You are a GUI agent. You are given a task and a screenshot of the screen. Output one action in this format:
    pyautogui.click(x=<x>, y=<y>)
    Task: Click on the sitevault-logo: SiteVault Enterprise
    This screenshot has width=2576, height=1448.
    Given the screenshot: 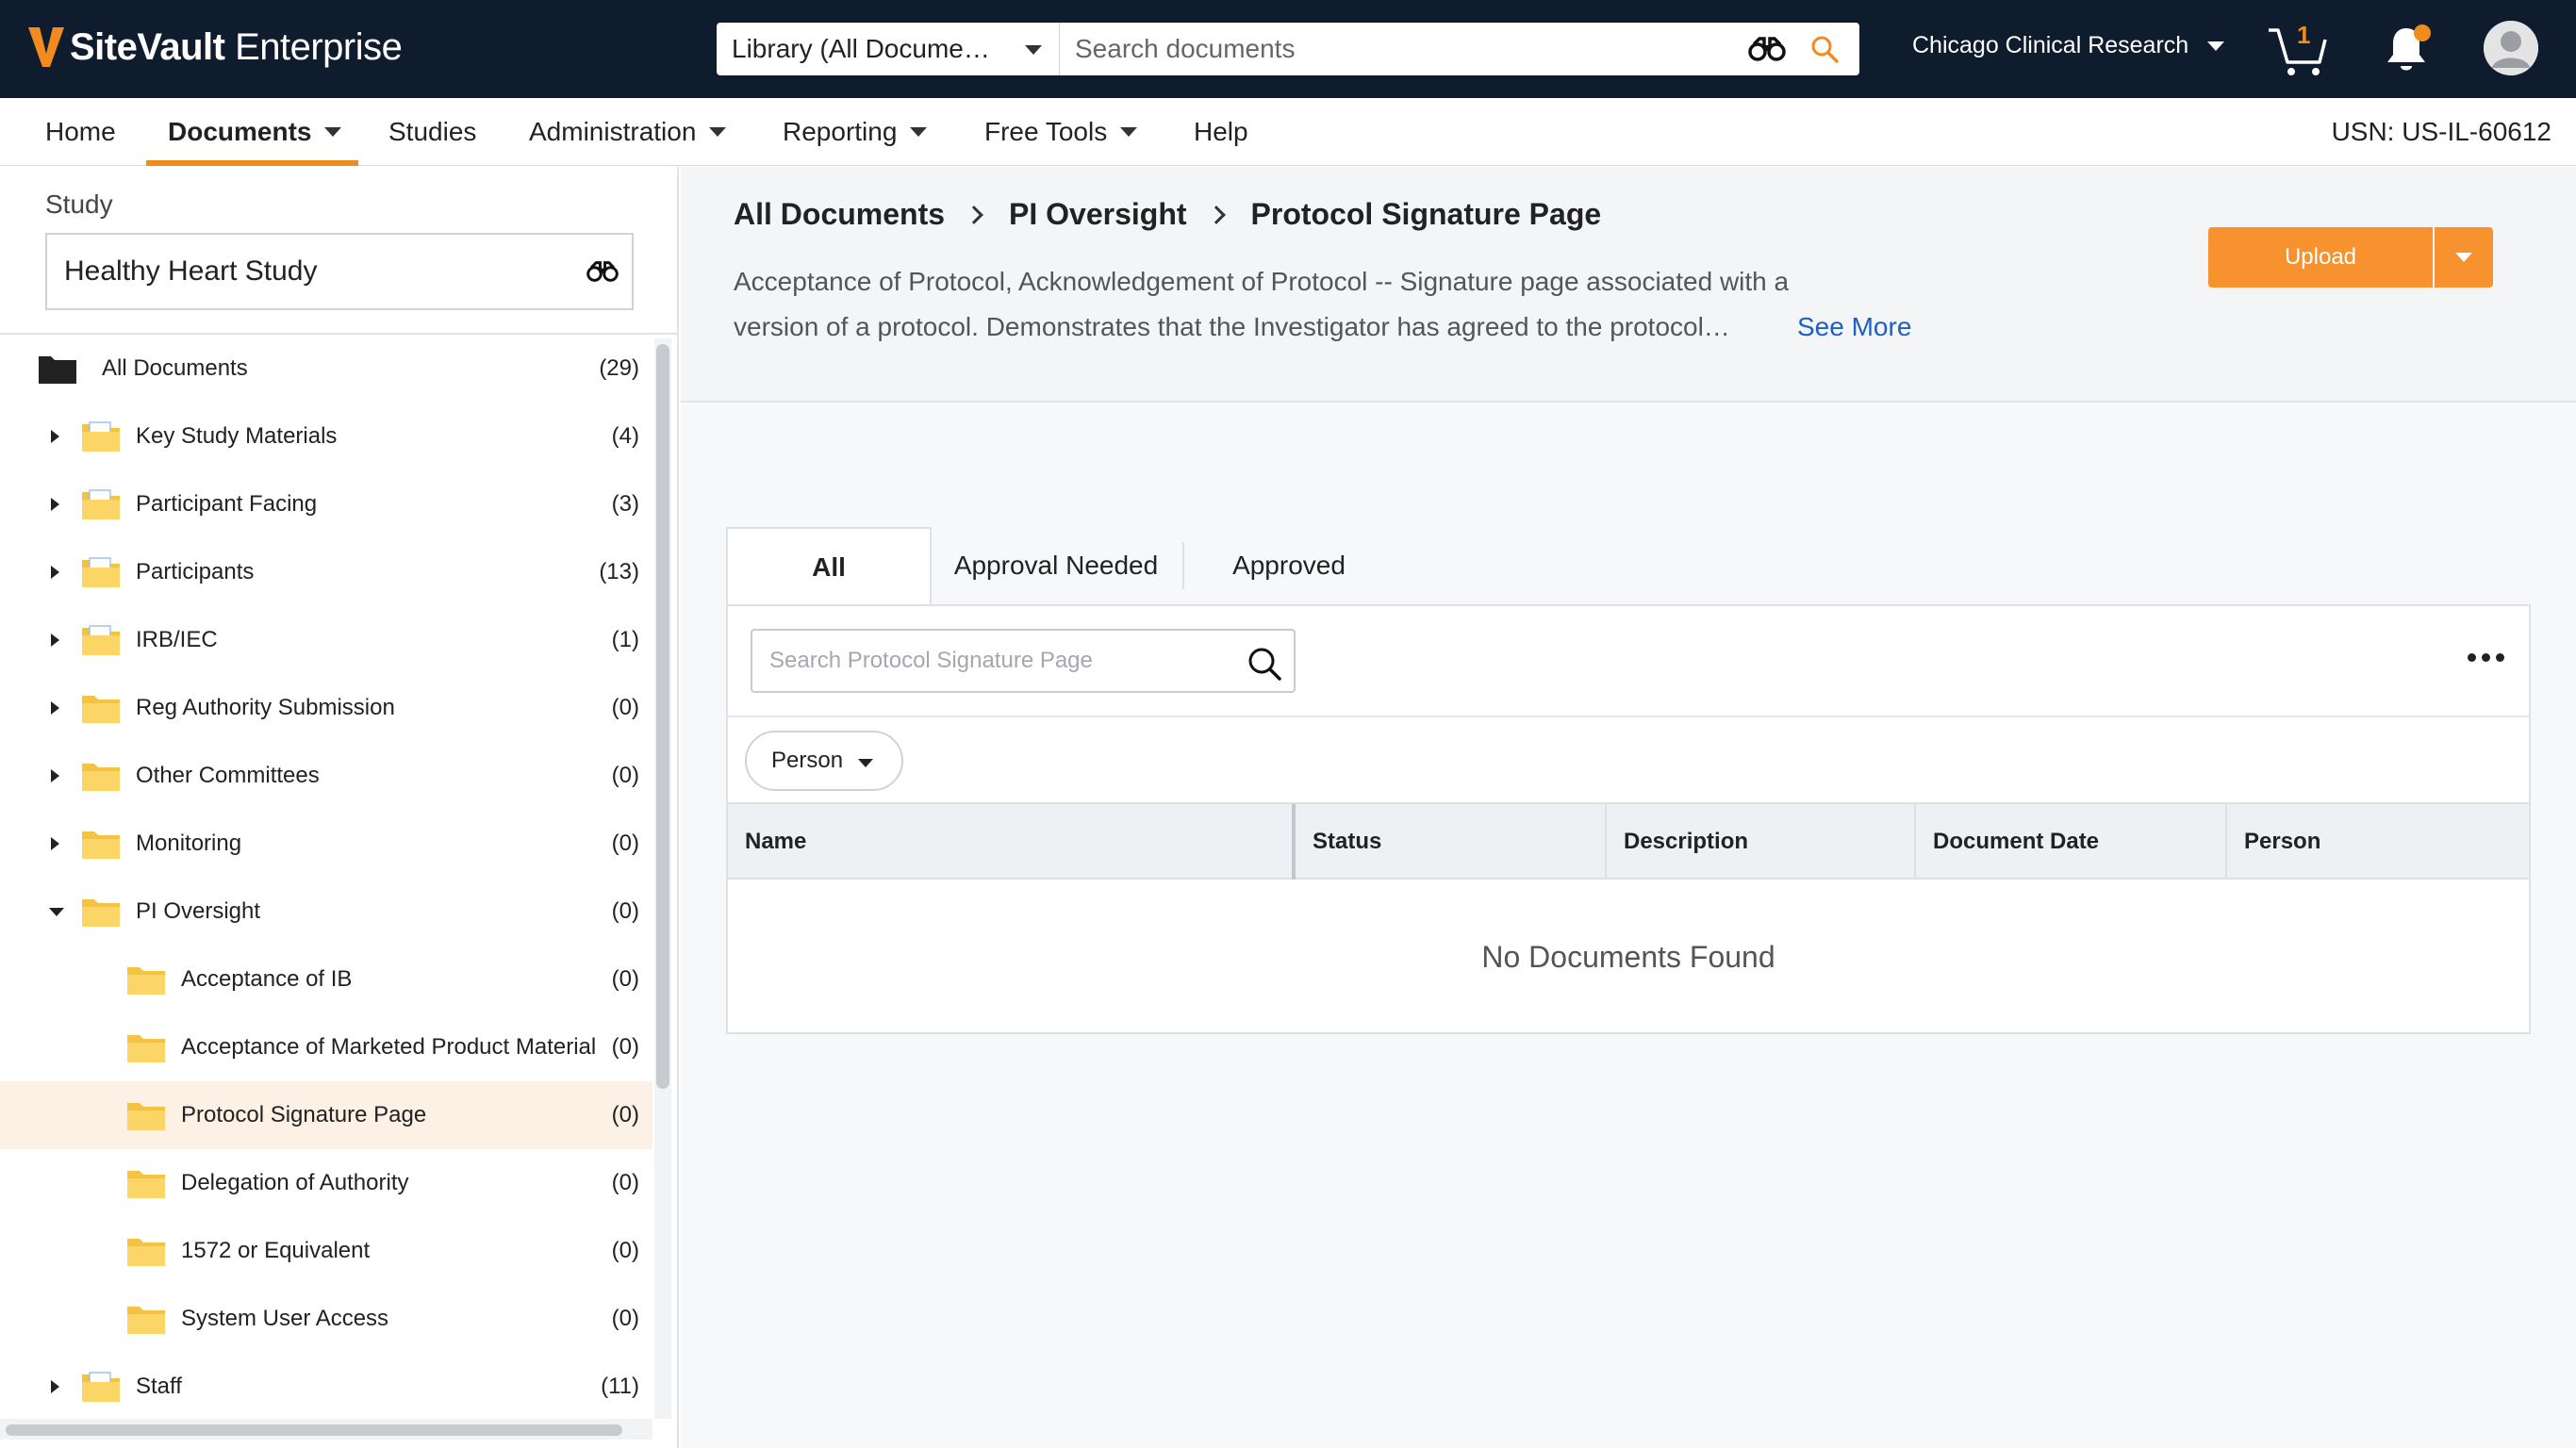 What is the action you would take?
    pyautogui.click(x=214, y=47)
    